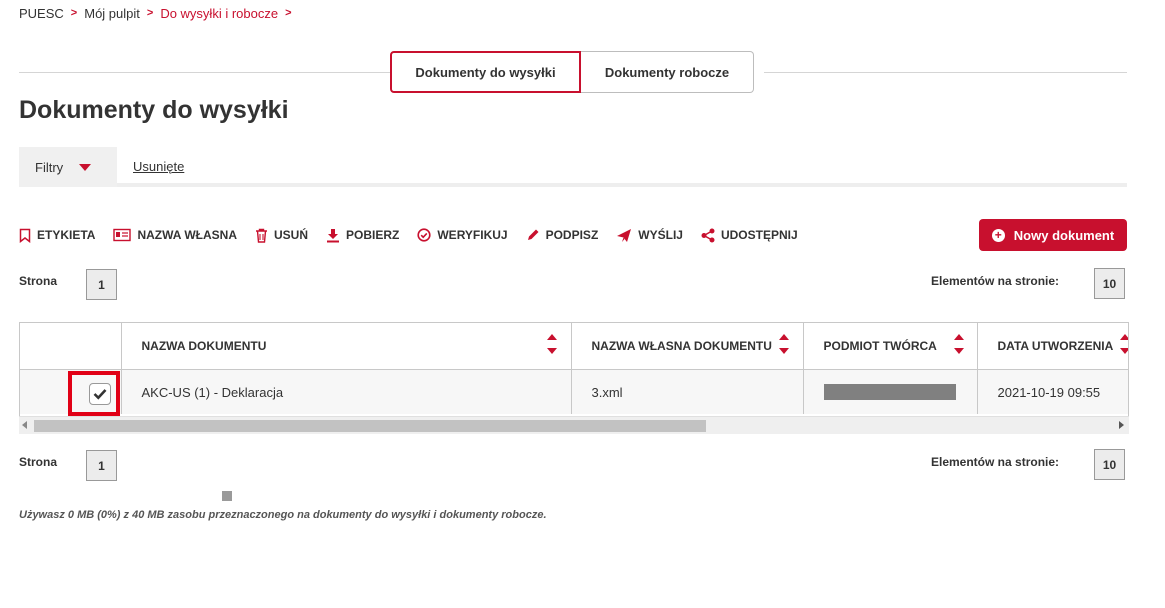 The image size is (1165, 608). Describe the element at coordinates (41, 13) in the screenshot. I see `breadcrumb-puesc: PUESC` at that location.